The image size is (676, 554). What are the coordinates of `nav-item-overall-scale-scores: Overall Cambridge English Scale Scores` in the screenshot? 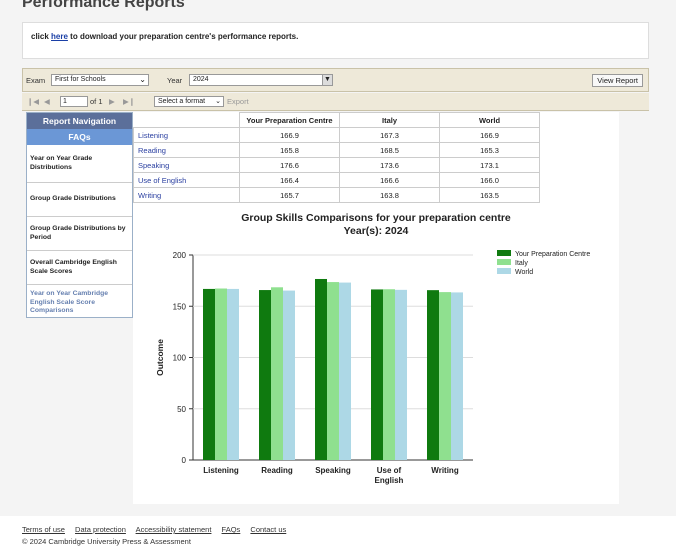 It's located at (79, 268).